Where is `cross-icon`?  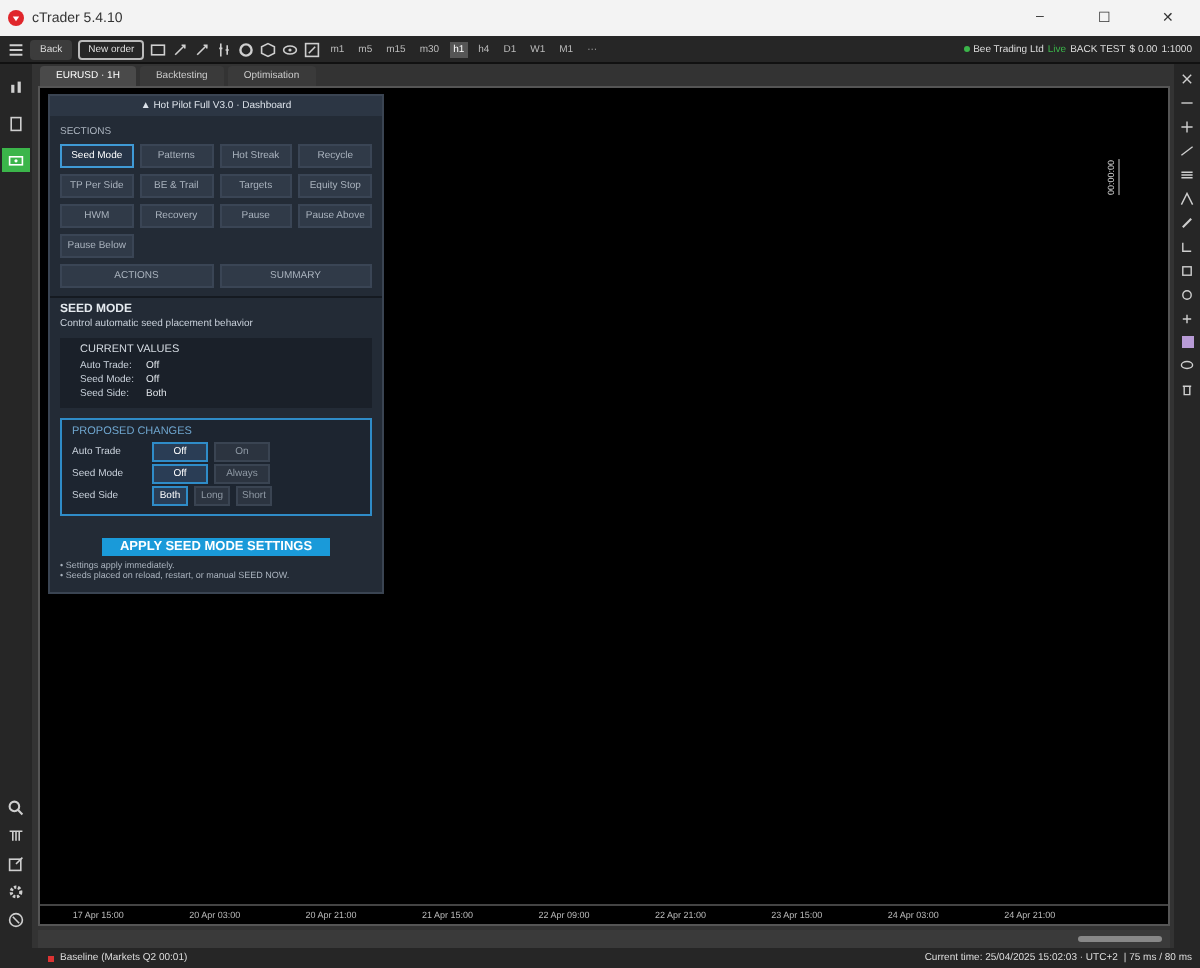
cross-icon is located at coordinates (1187, 79).